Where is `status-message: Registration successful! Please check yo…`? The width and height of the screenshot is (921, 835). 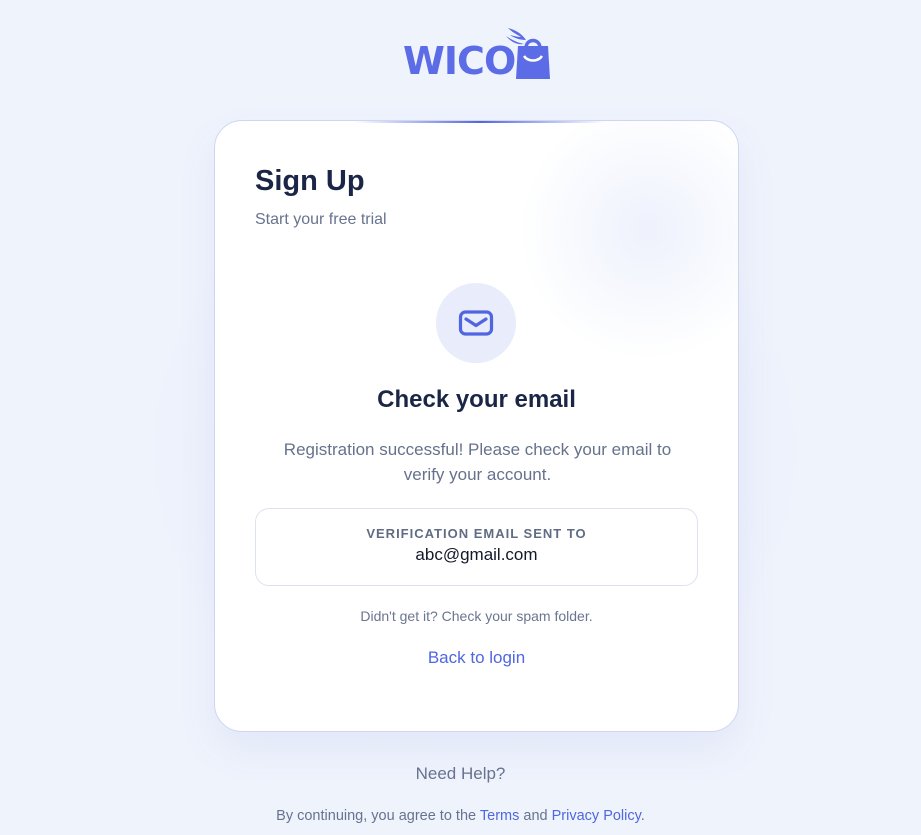 status-message: Registration successful! Please check yo… is located at coordinates (477, 462).